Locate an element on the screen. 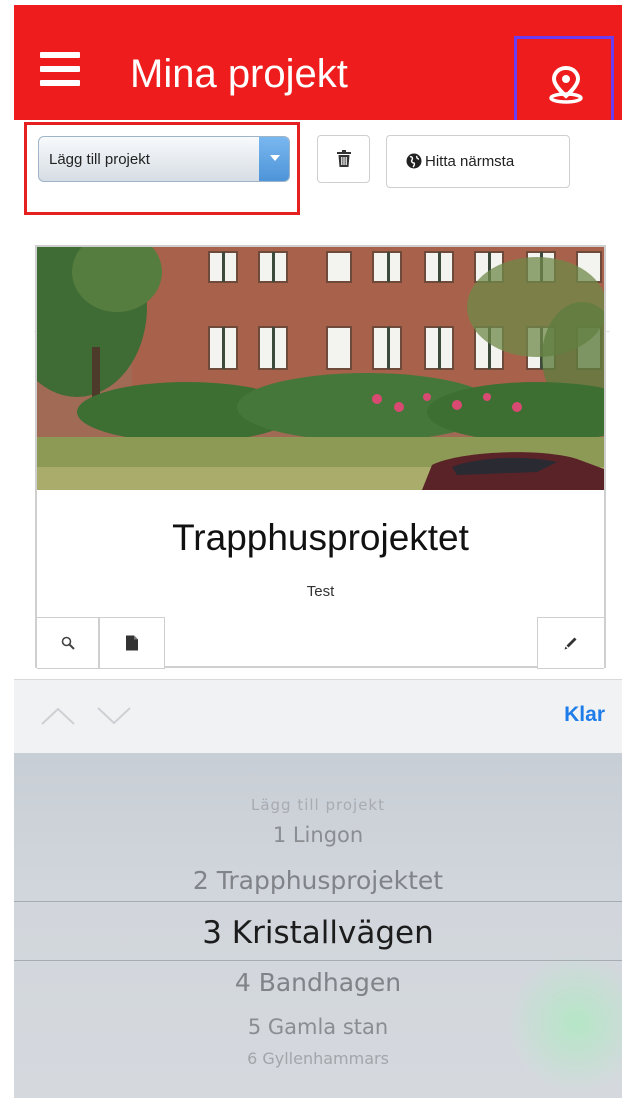  project-title: Trapphusprojektet is located at coordinates (320, 537).